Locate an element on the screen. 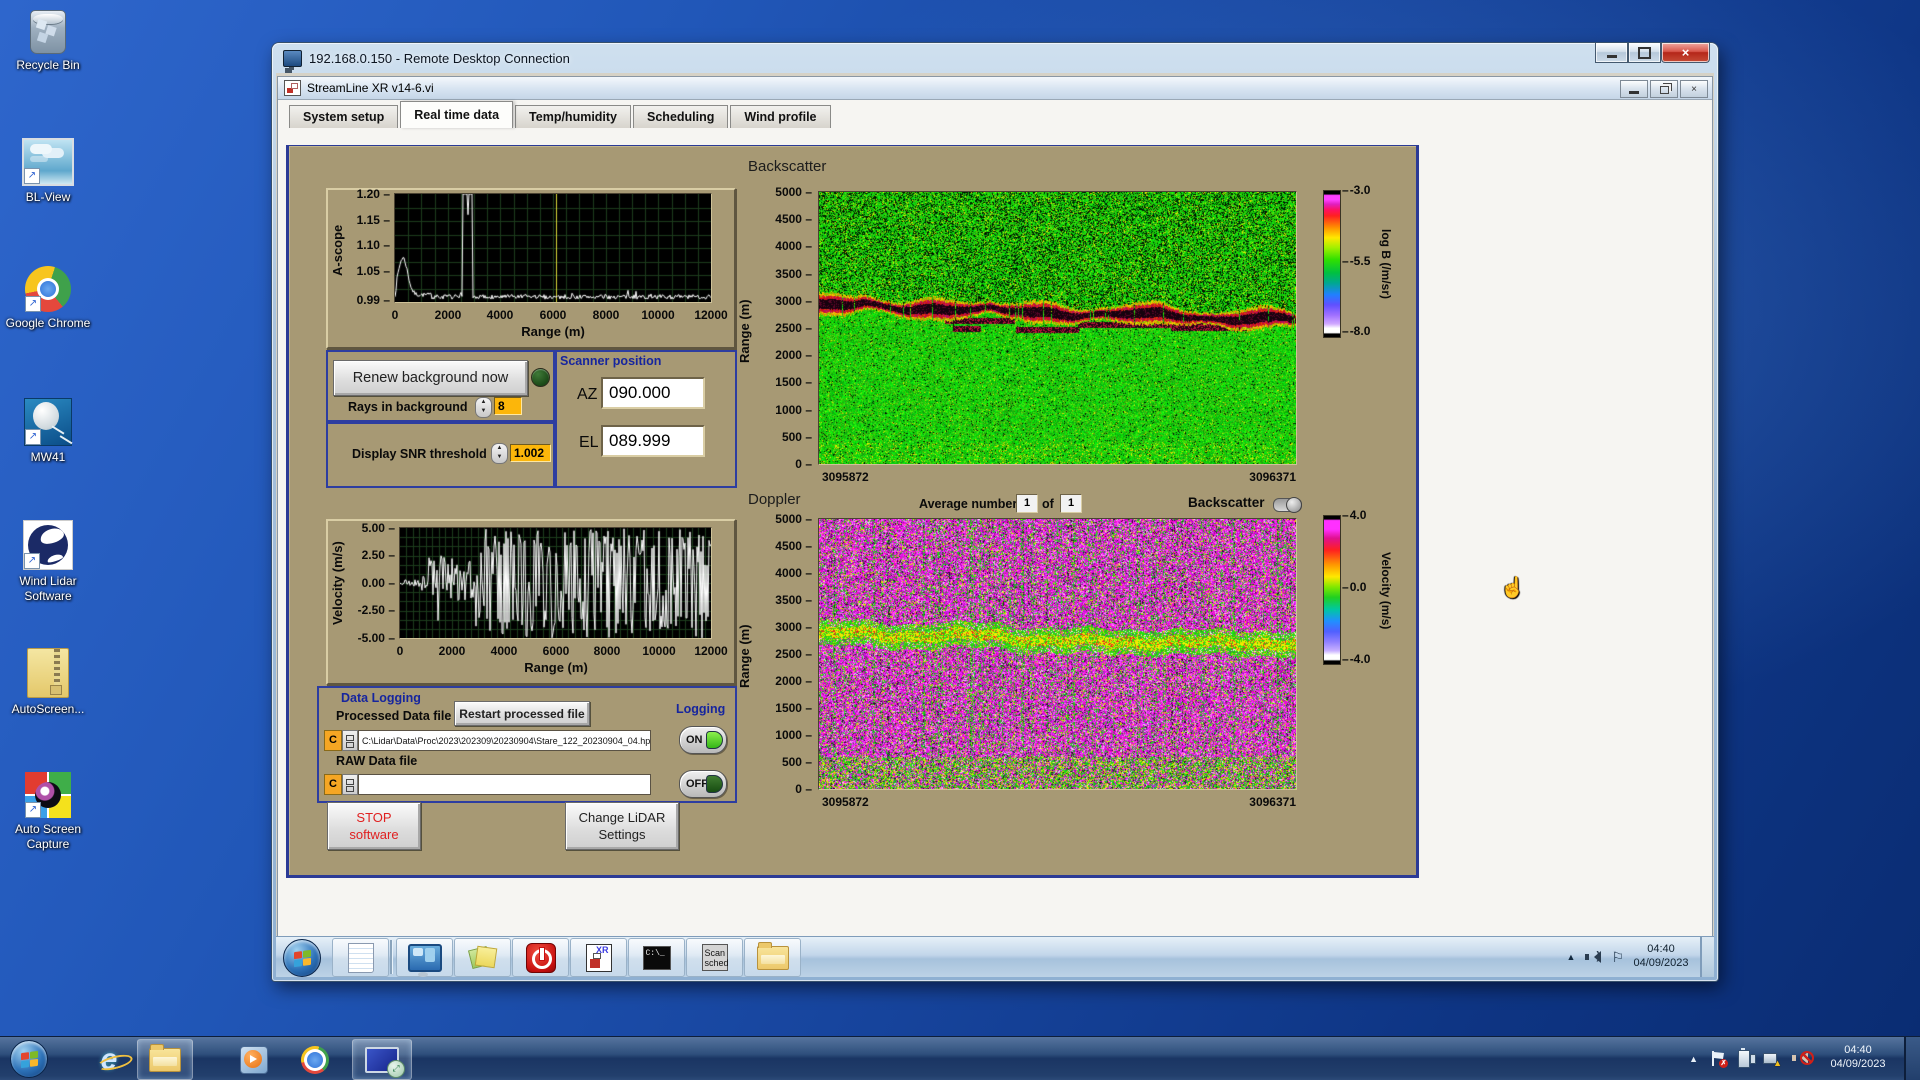 Image resolution: width=1920 pixels, height=1080 pixels. taskbar-item-streamline-xr: XR is located at coordinates (598, 957).